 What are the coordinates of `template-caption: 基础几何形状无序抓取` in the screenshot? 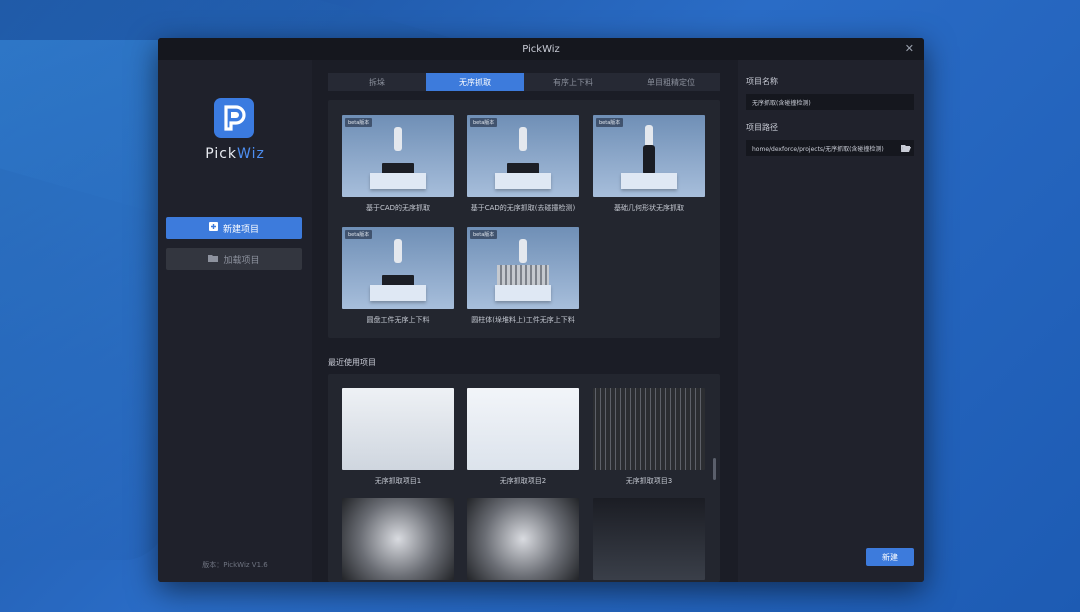 It's located at (649, 208).